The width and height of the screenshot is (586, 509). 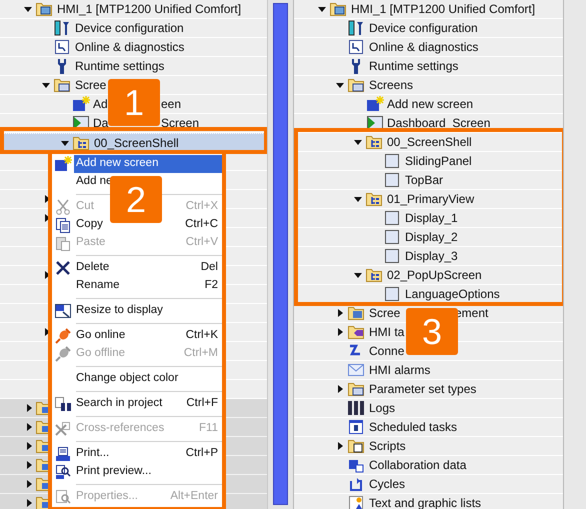 What do you see at coordinates (134, 102) in the screenshot?
I see `callout-number: 1` at bounding box center [134, 102].